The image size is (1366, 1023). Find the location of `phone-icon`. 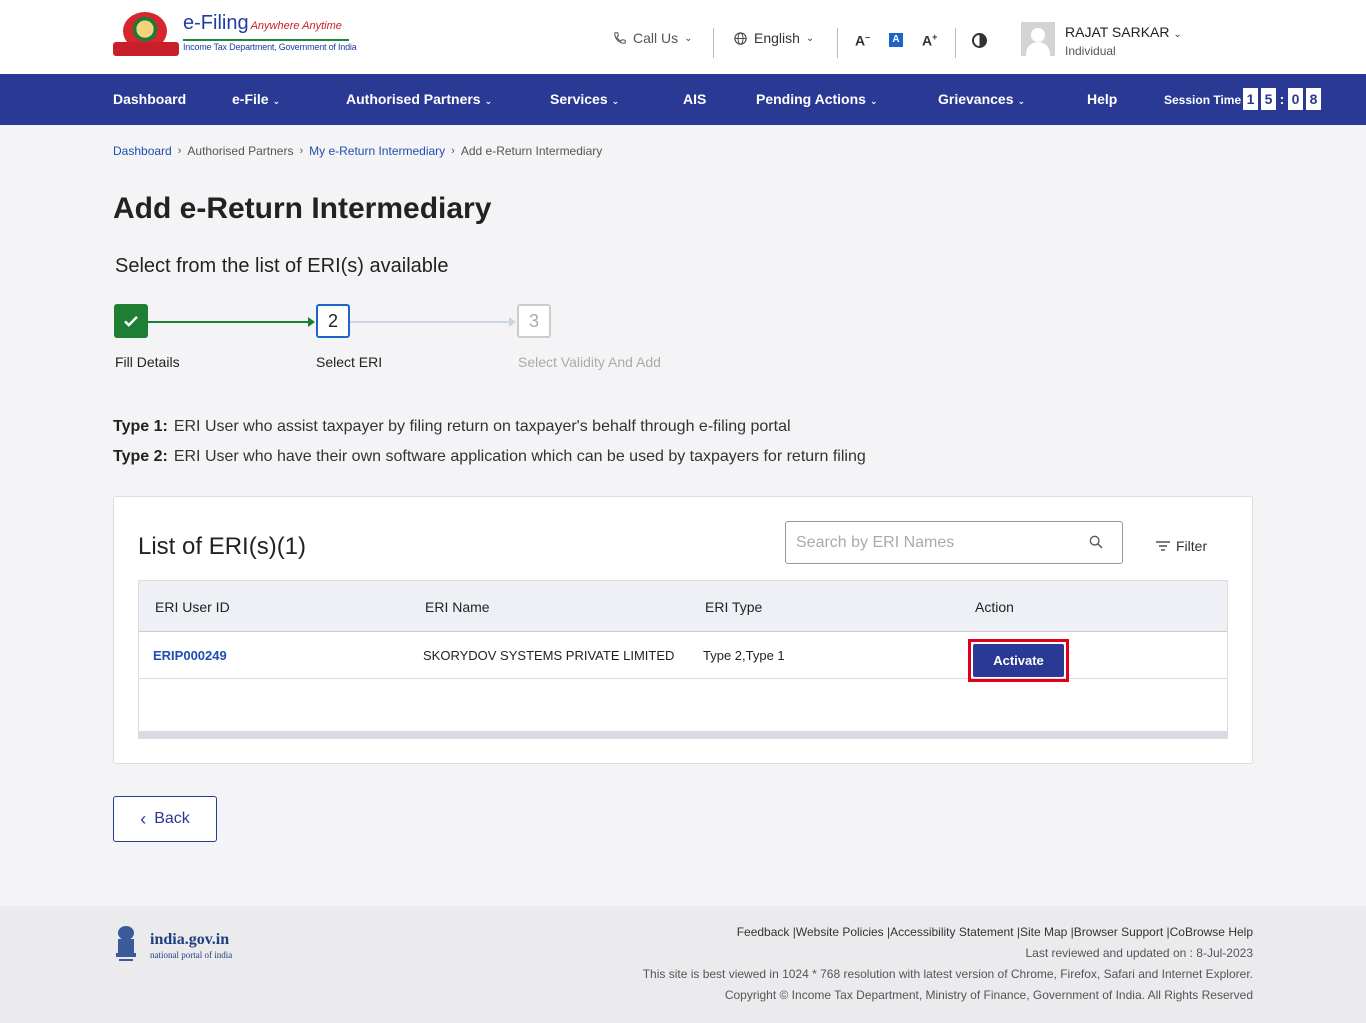

phone-icon is located at coordinates (620, 38).